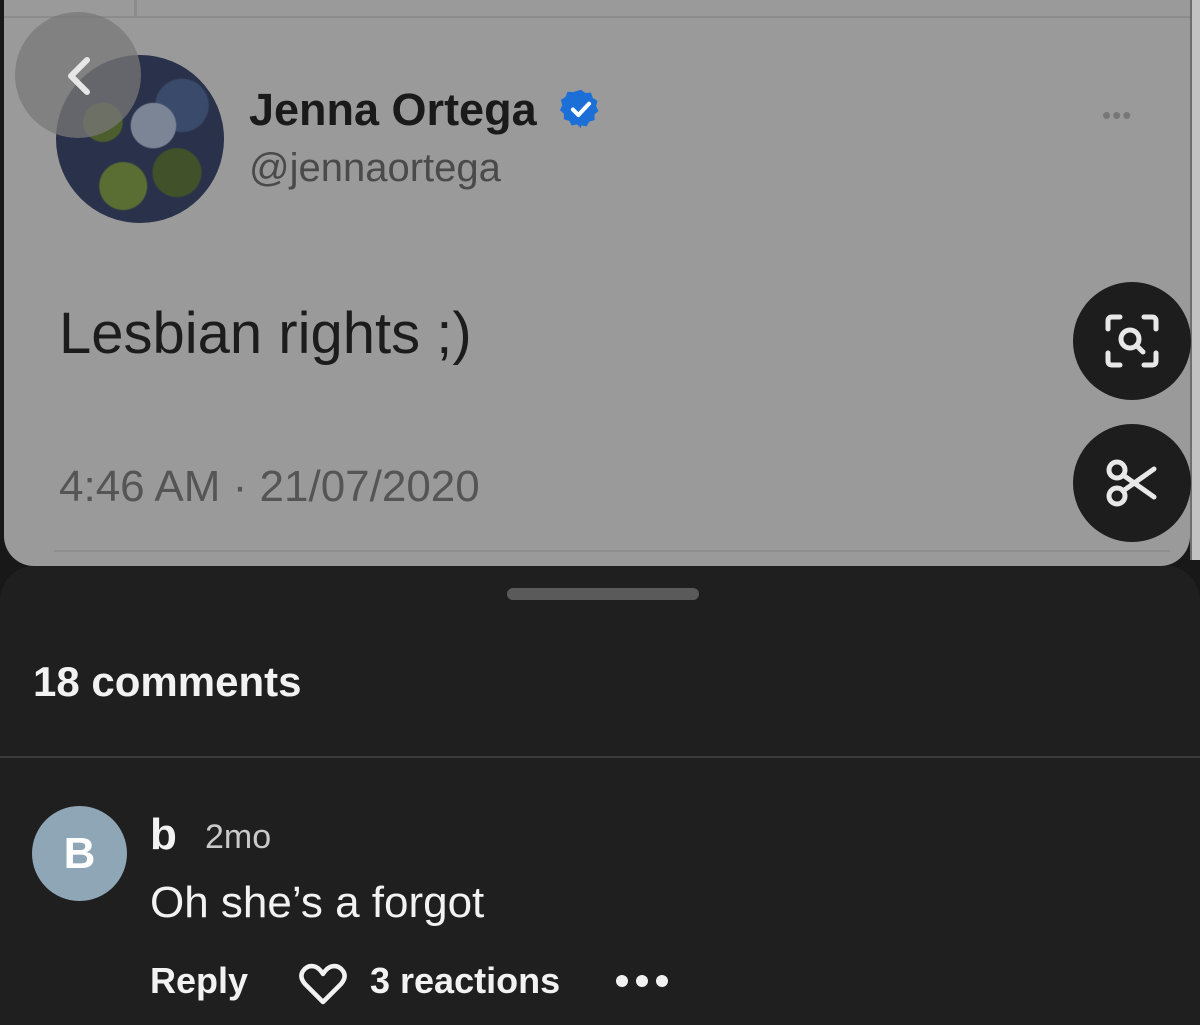 The width and height of the screenshot is (1200, 1025). What do you see at coordinates (600, 757) in the screenshot?
I see `comments-divider` at bounding box center [600, 757].